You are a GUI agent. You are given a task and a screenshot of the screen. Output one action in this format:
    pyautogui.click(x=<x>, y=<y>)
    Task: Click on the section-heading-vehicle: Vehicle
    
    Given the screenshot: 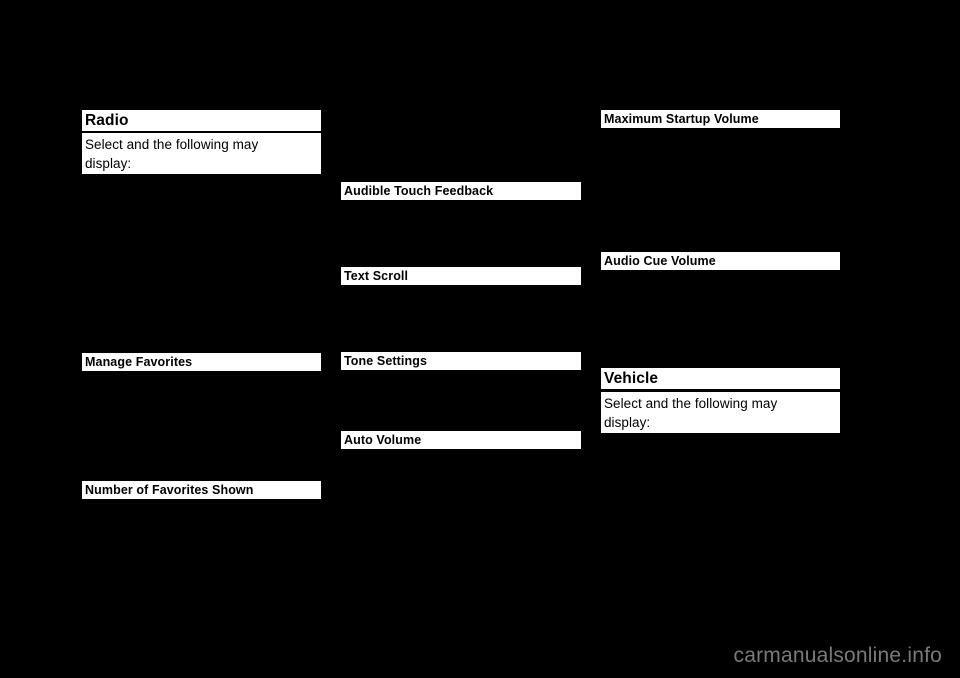 What is the action you would take?
    pyautogui.click(x=720, y=378)
    